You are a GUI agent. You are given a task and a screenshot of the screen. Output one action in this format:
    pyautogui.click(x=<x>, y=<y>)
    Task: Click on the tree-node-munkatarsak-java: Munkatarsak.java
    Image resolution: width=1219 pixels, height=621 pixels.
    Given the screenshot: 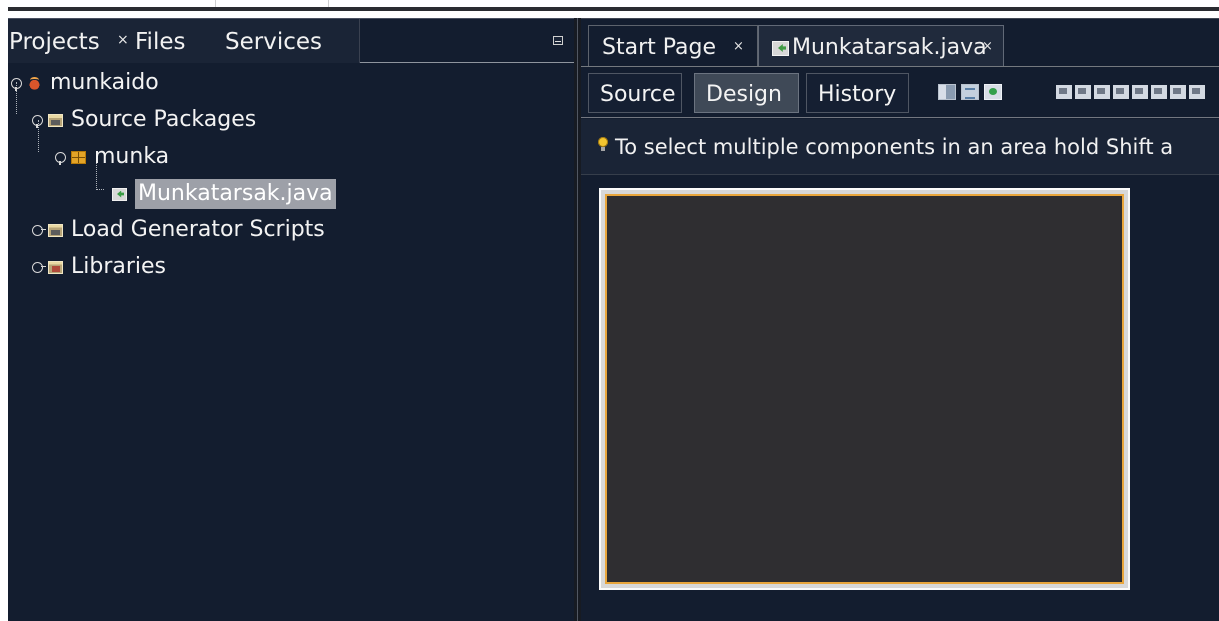 What is the action you would take?
    pyautogui.click(x=224, y=194)
    